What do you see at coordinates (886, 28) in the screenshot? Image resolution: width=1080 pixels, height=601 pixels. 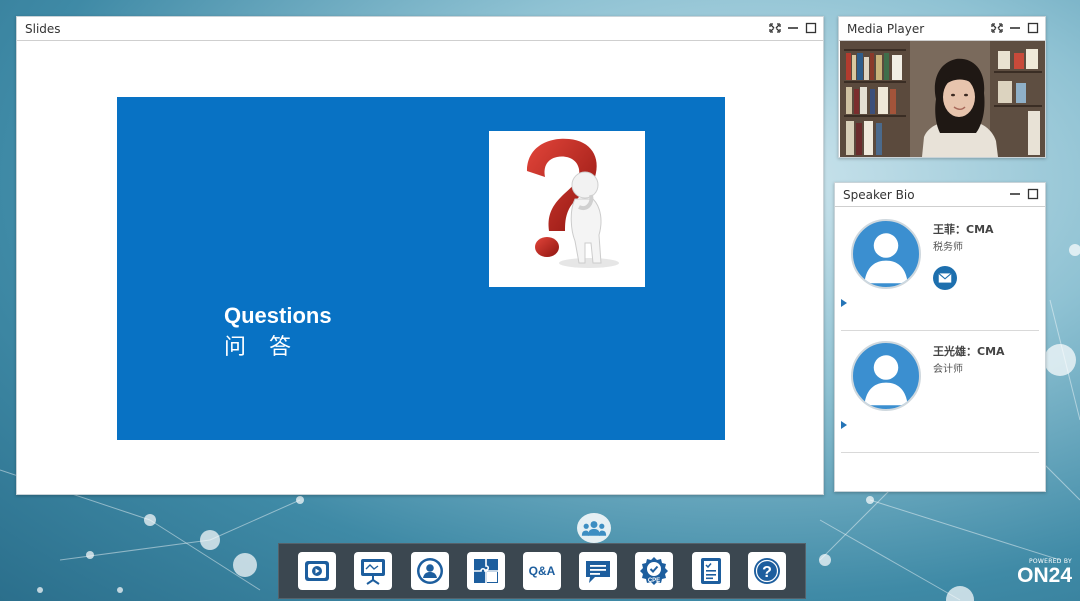 I see `media-panel-title: Media Player` at bounding box center [886, 28].